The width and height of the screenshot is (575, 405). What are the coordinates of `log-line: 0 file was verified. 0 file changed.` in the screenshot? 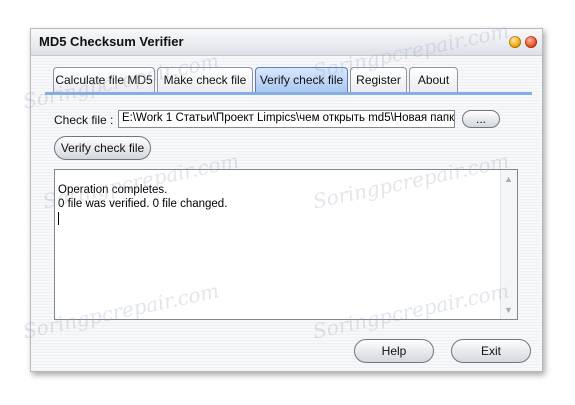 It's located at (143, 204).